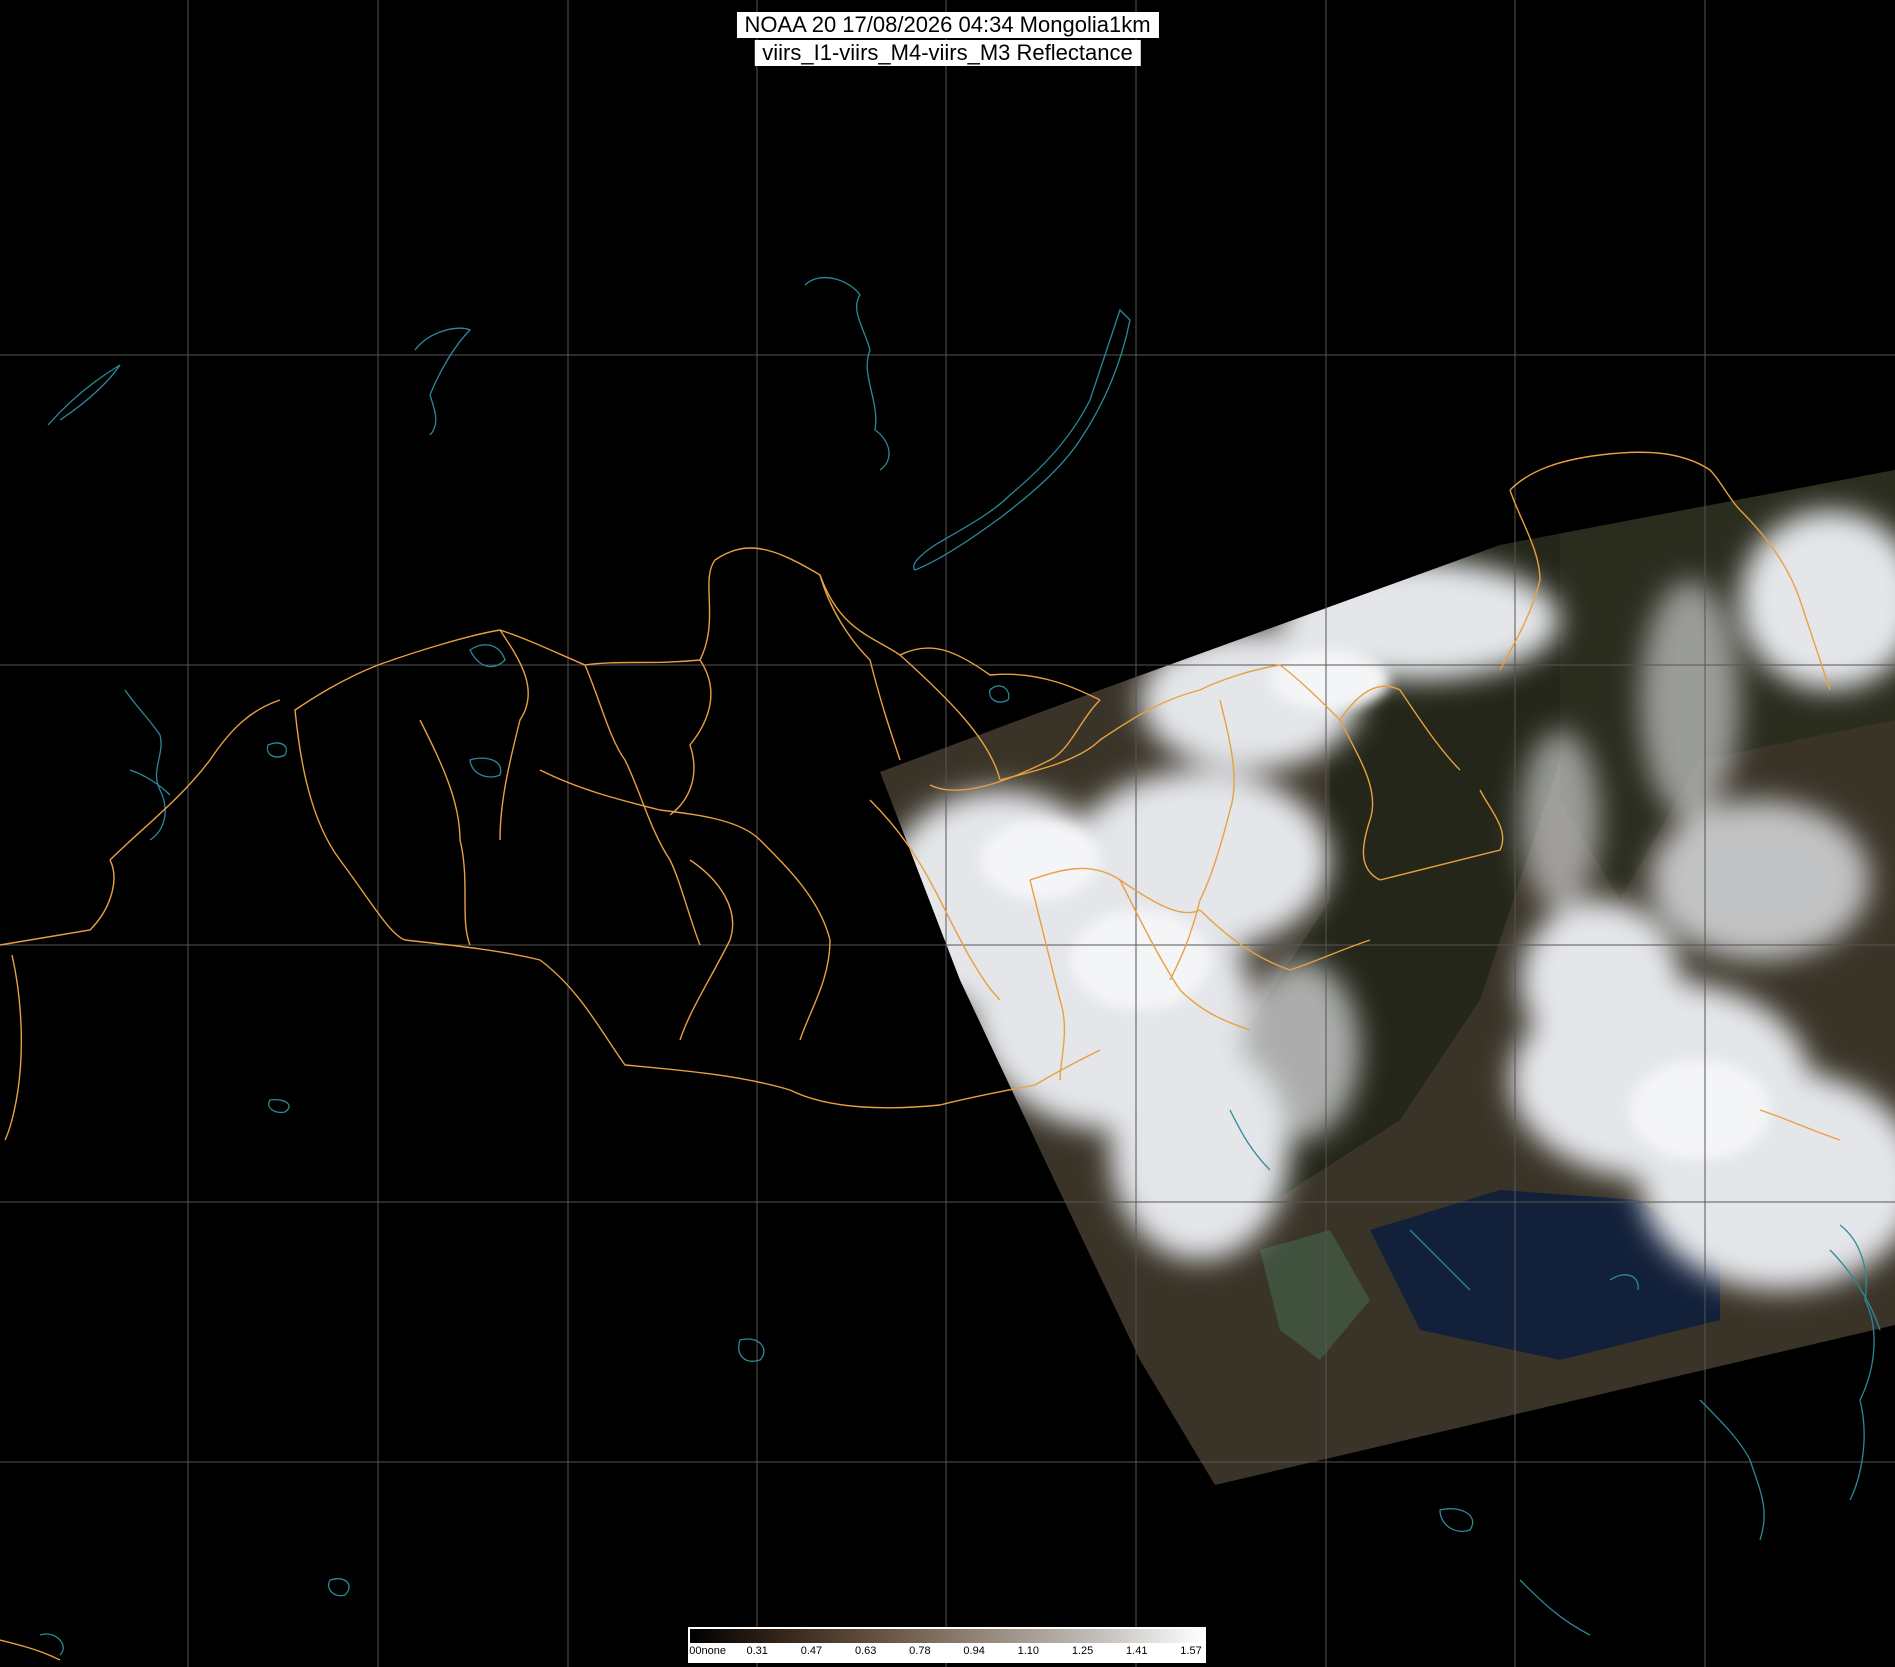 This screenshot has height=1667, width=1895. Describe the element at coordinates (974, 1651) in the screenshot. I see `colorbar-tick-label: 0.94` at that location.